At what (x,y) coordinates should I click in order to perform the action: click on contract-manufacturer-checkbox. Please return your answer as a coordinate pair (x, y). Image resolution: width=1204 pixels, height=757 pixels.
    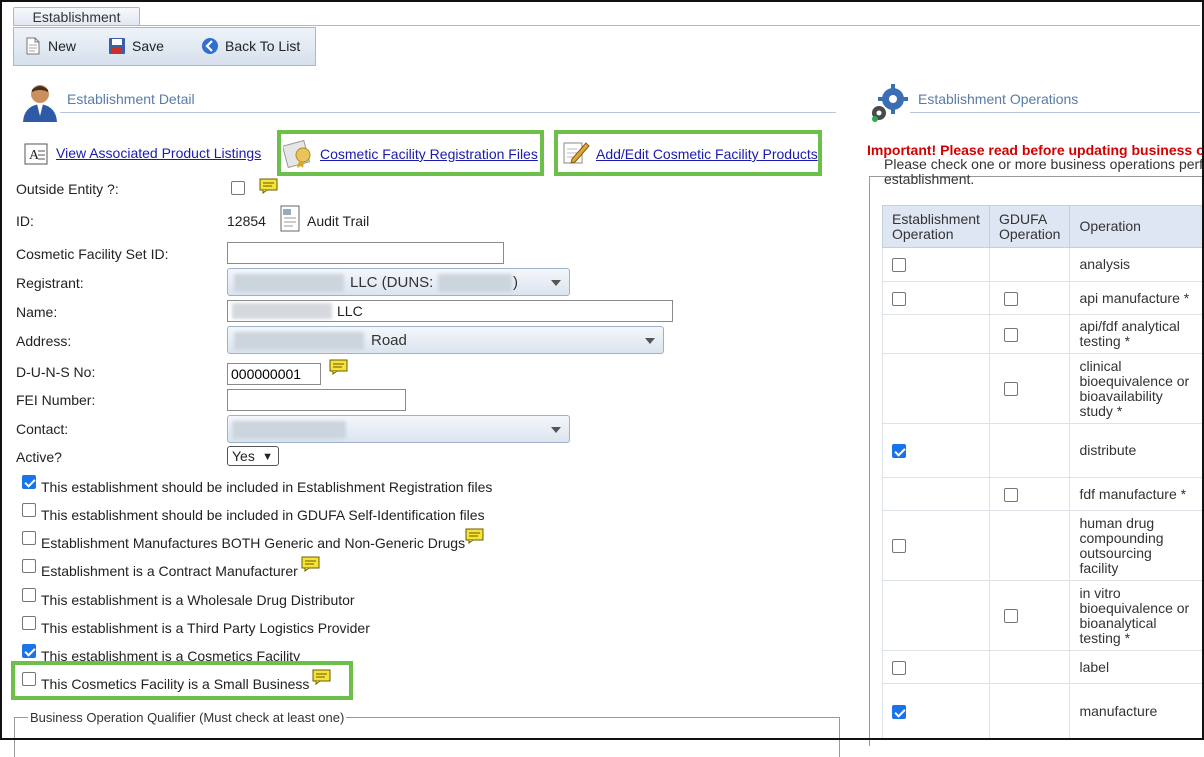
    Looking at the image, I should click on (29, 566).